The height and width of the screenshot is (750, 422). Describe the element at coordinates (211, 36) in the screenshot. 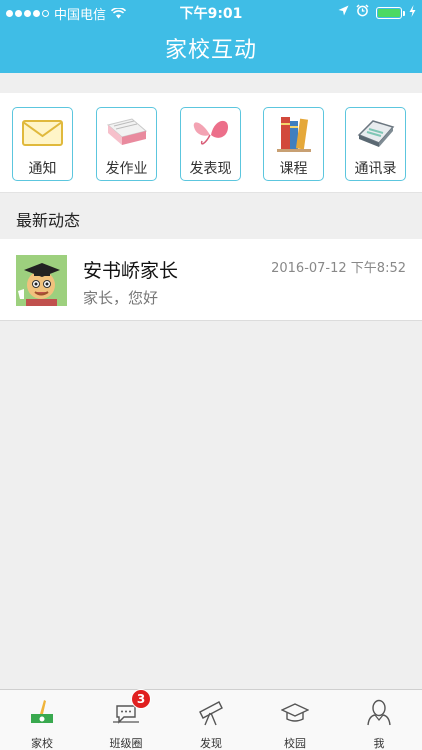

I see `app-header: 中国电信 下午9:01 家校互动` at that location.